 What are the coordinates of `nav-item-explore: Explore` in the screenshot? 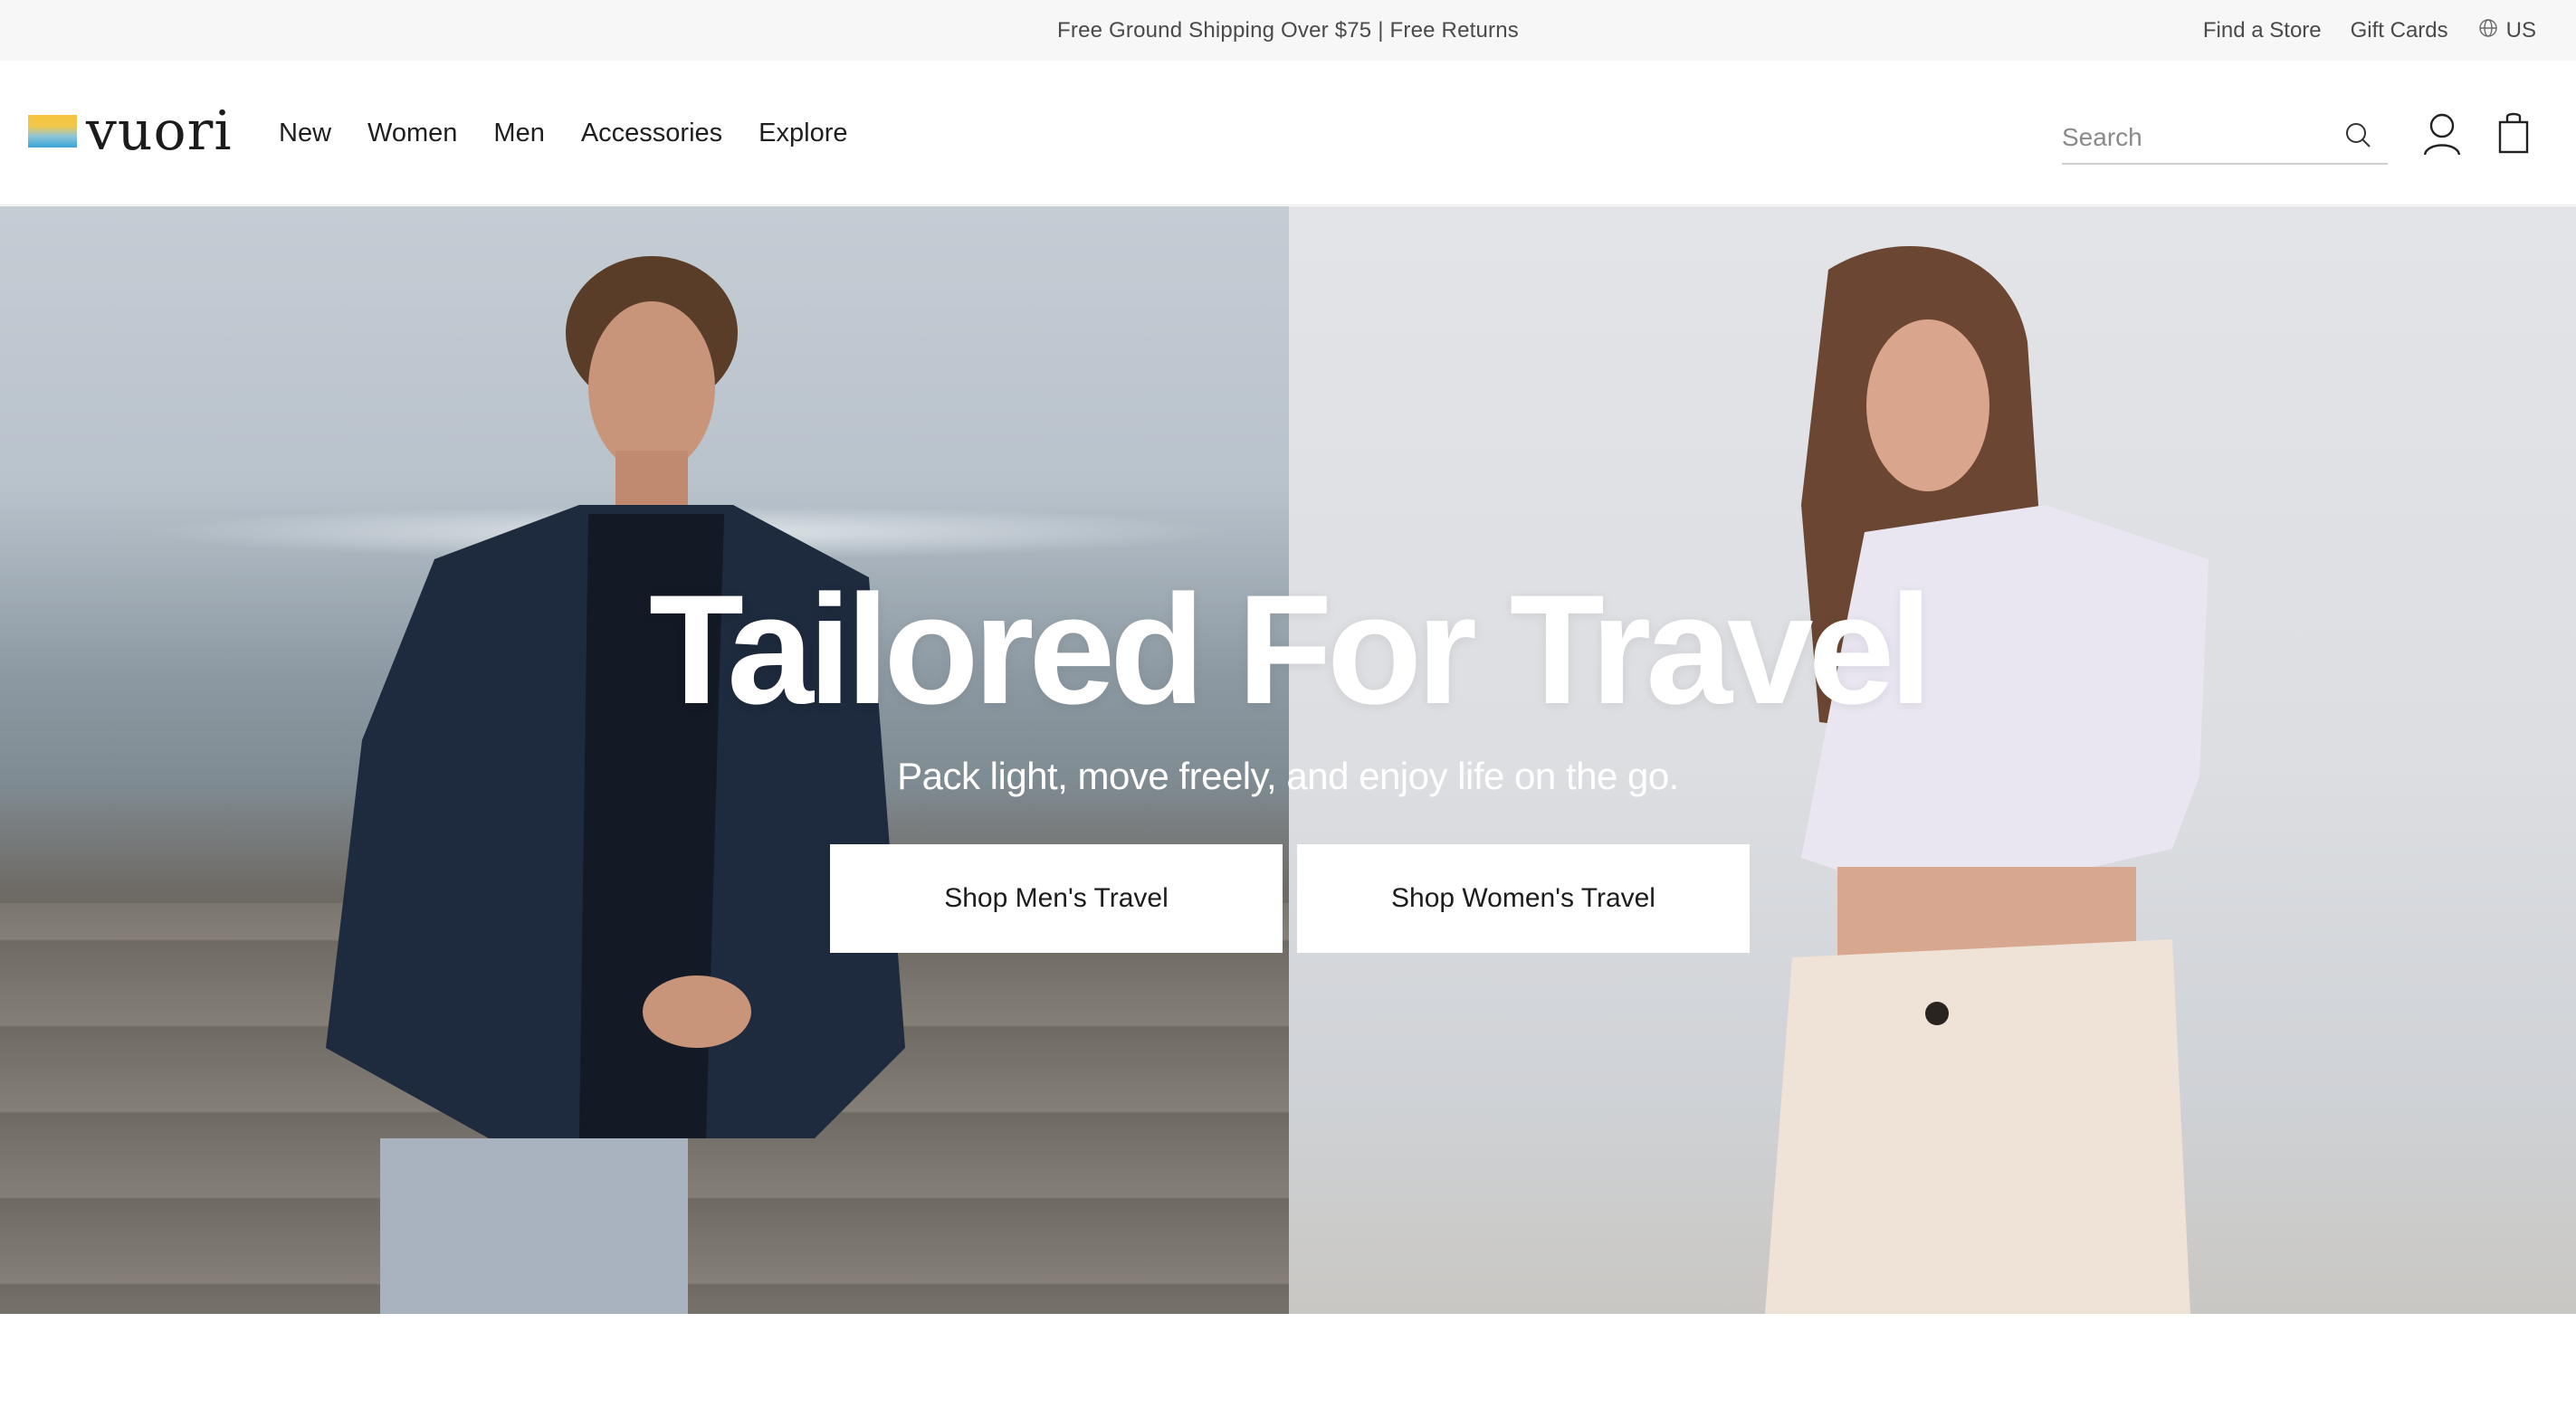 It's located at (802, 133).